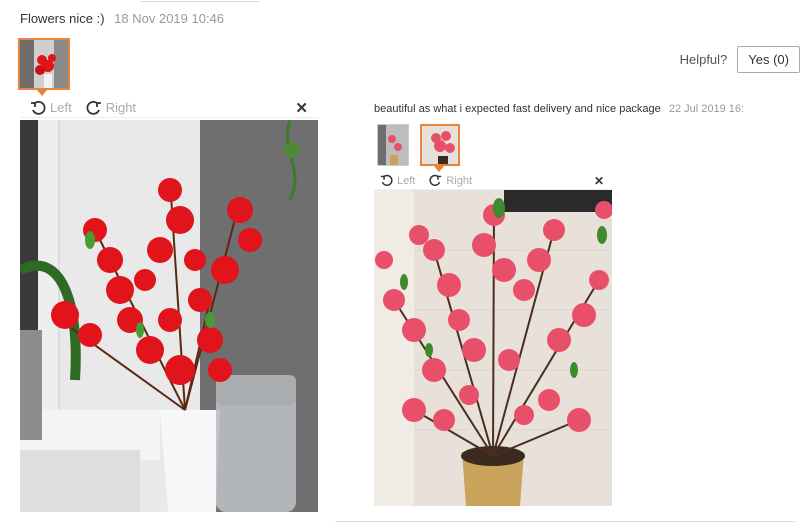 This screenshot has width=800, height=529. What do you see at coordinates (42, 93) in the screenshot?
I see `review-1-thumbnail-caret` at bounding box center [42, 93].